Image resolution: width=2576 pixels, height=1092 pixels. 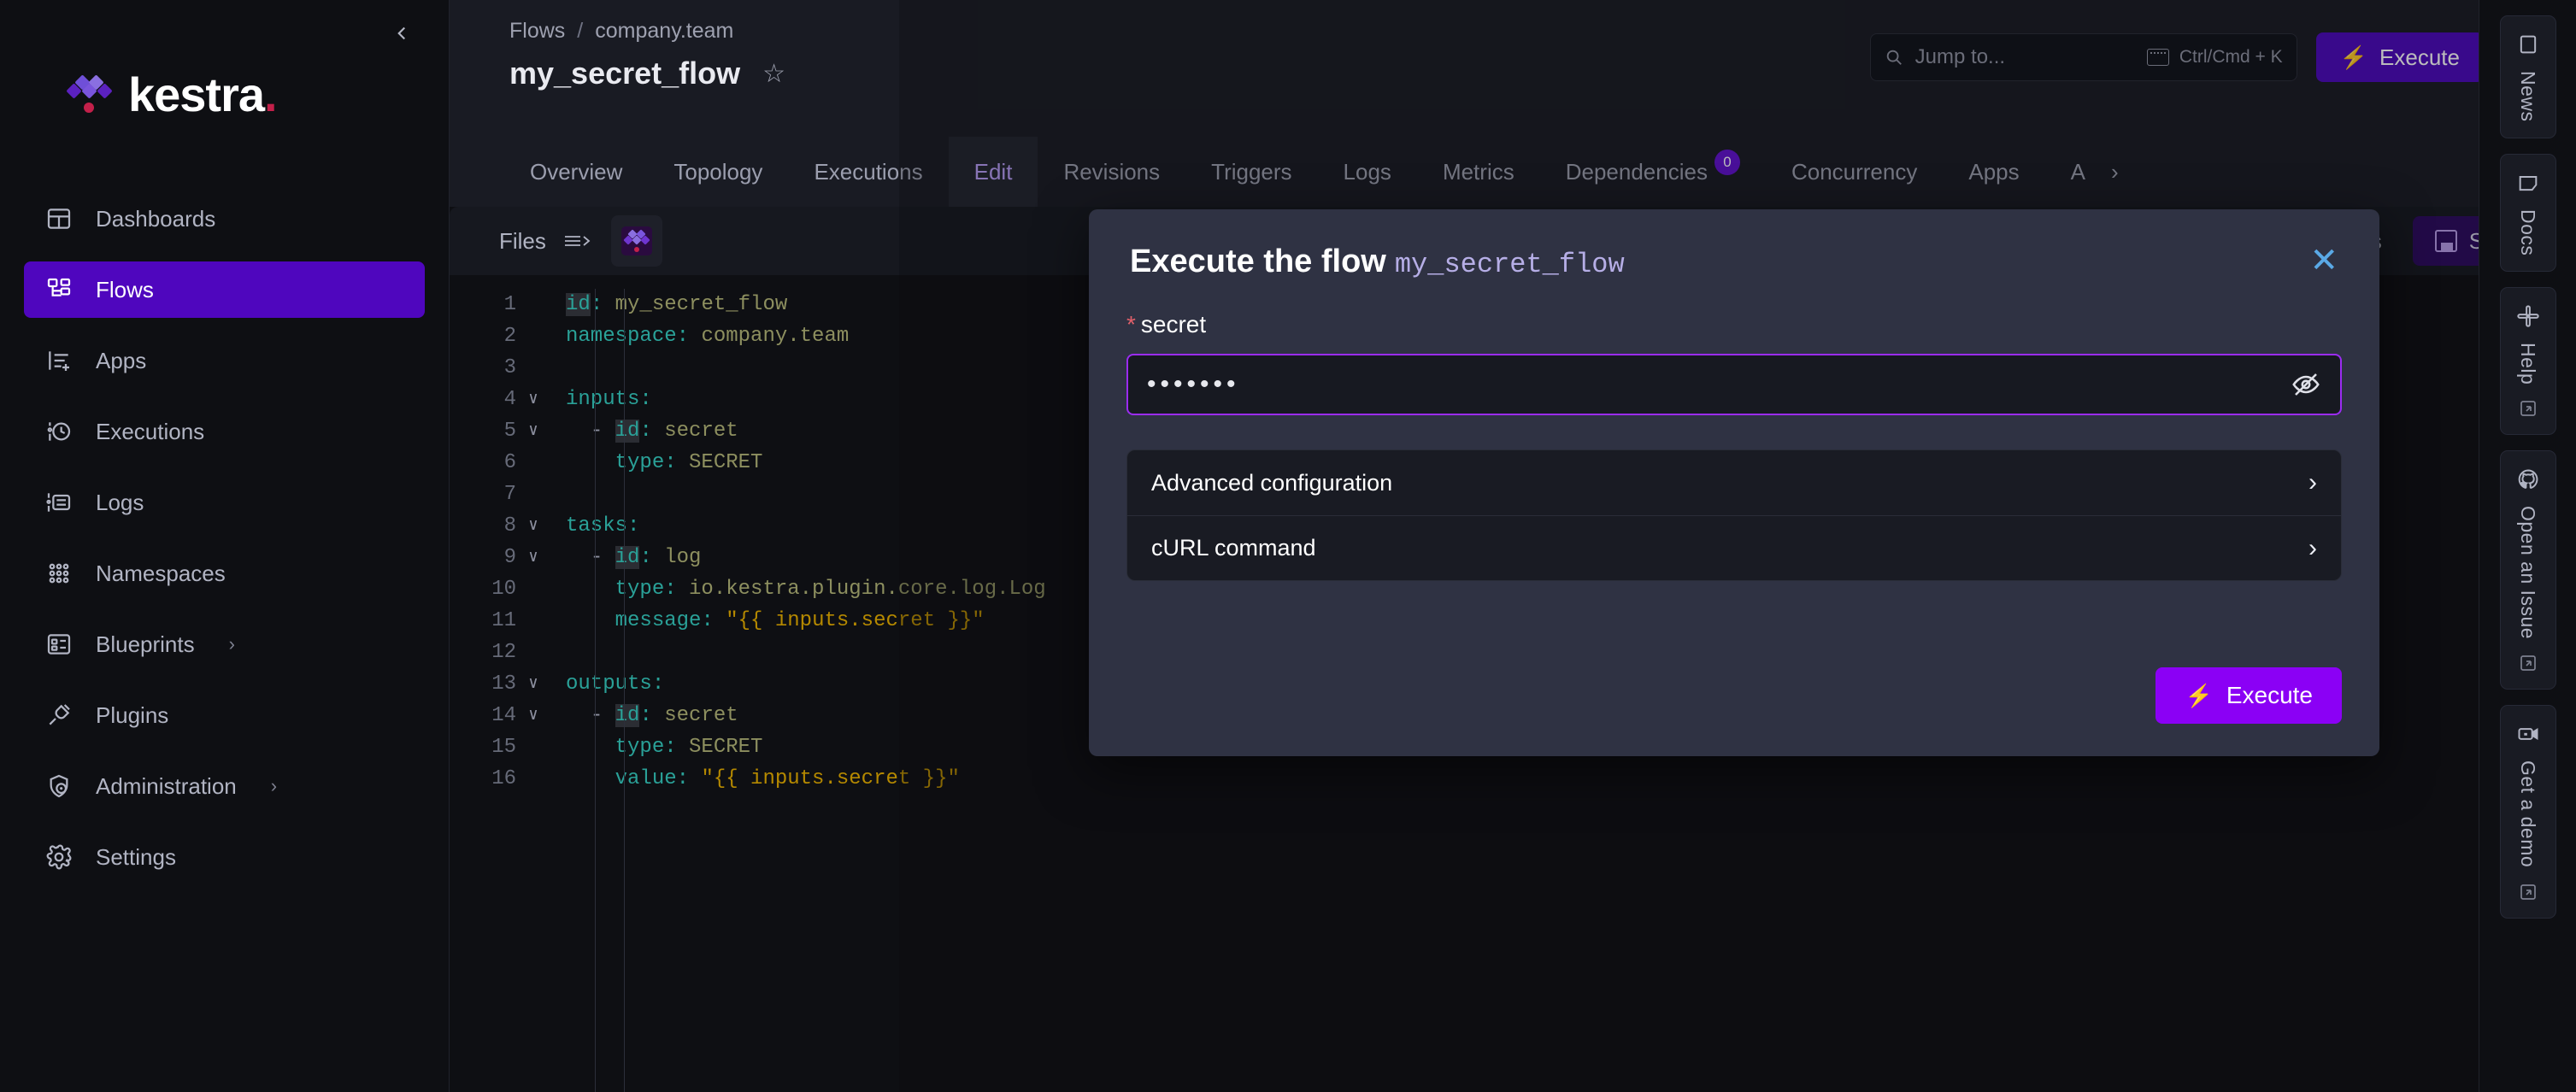 What do you see at coordinates (59, 644) in the screenshot?
I see `blueprints-icon` at bounding box center [59, 644].